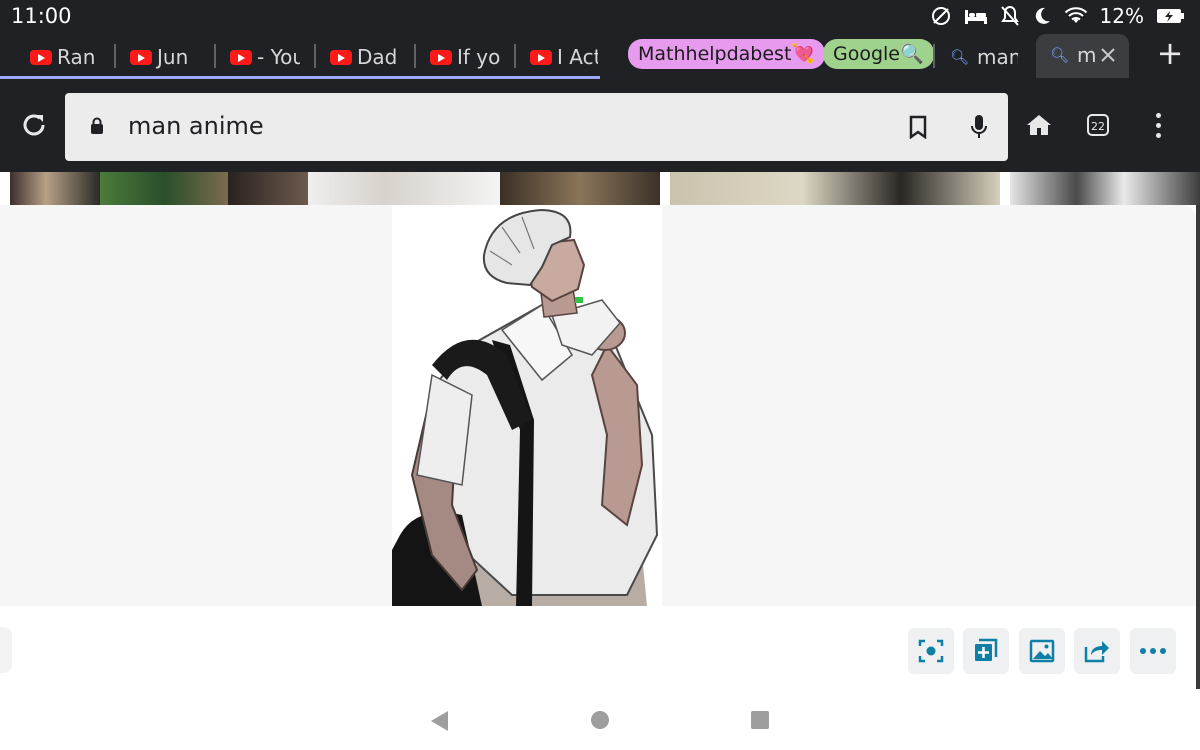  I want to click on search-results-background, so click(600, 188).